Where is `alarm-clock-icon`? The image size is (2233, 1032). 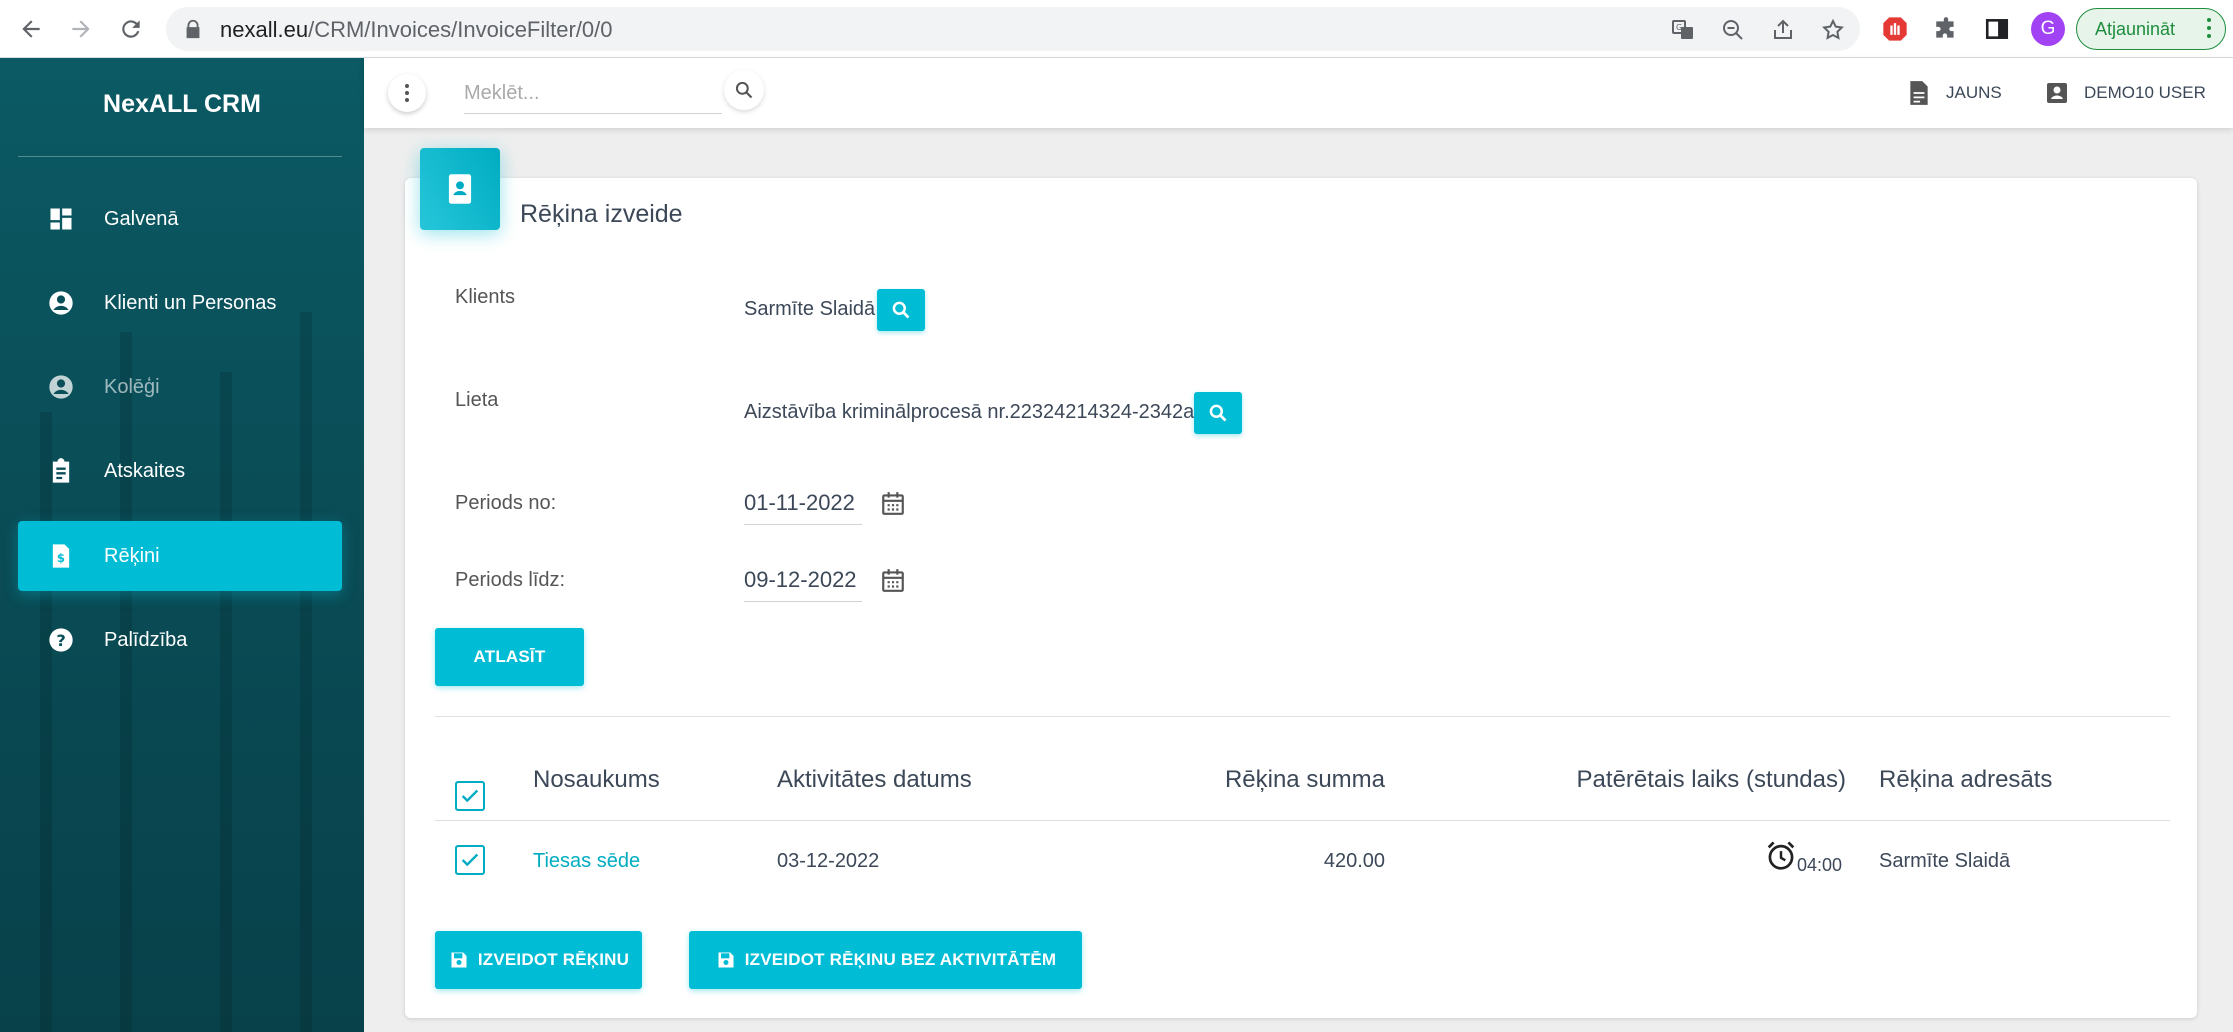 alarm-clock-icon is located at coordinates (1781, 855).